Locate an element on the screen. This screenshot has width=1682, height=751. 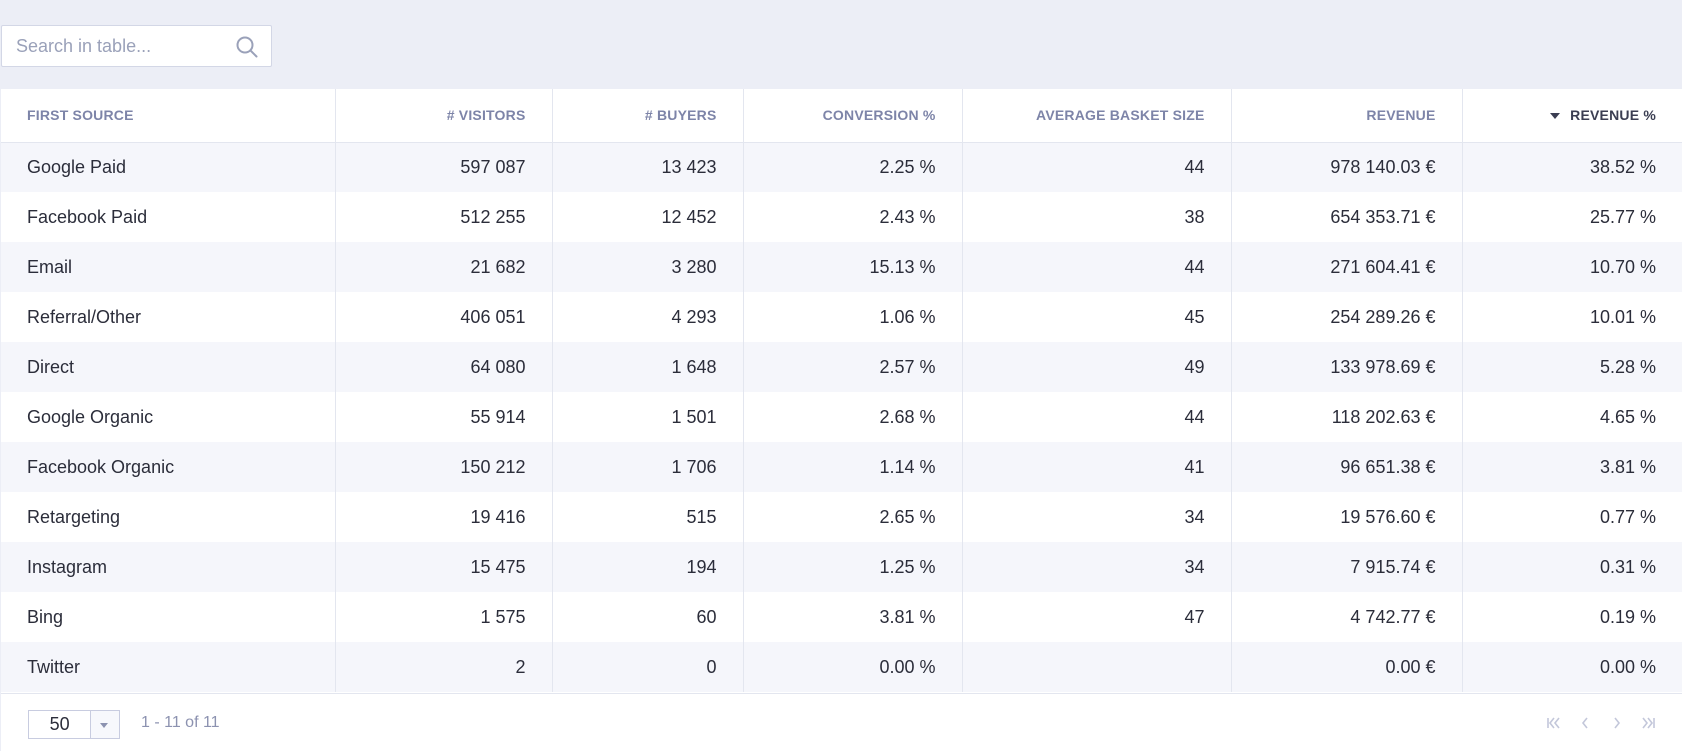
table-cell: 254 289.26 € is located at coordinates (1347, 317).